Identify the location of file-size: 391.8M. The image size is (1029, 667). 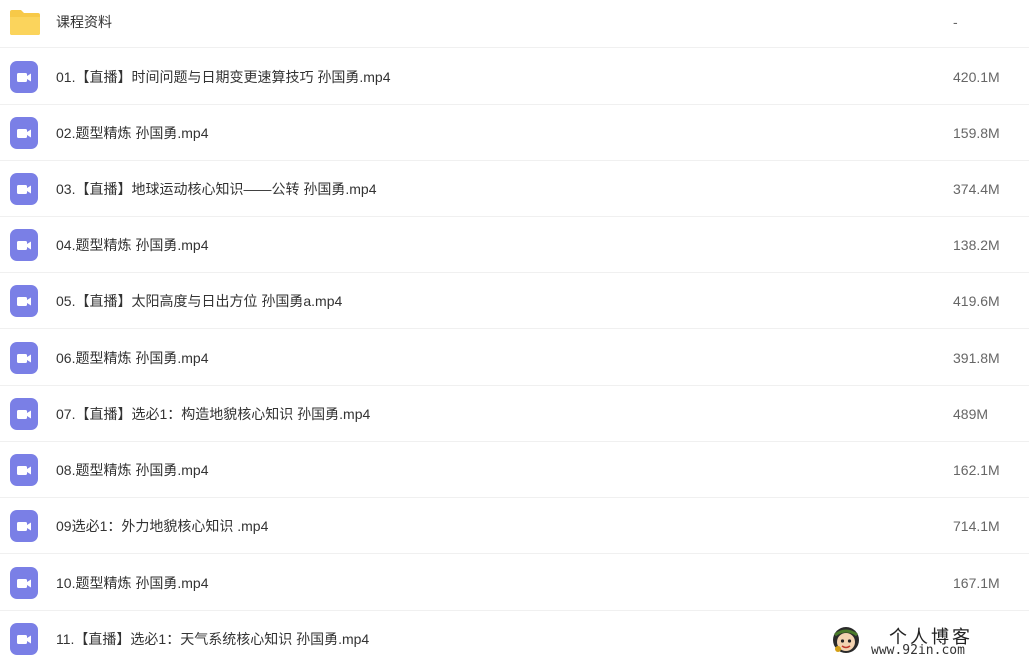
(976, 358).